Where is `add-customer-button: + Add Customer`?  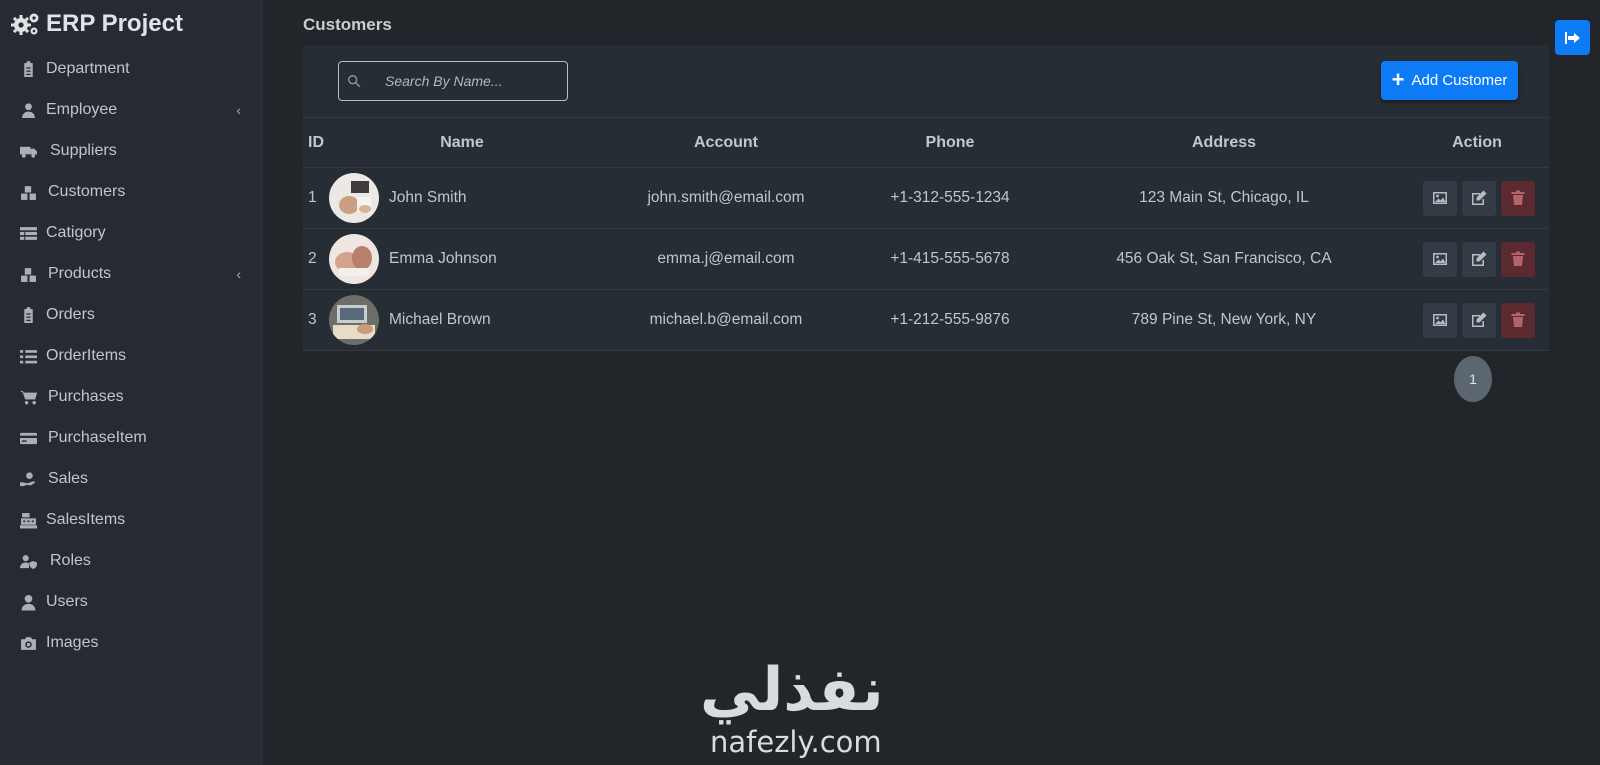 add-customer-button: + Add Customer is located at coordinates (1449, 80).